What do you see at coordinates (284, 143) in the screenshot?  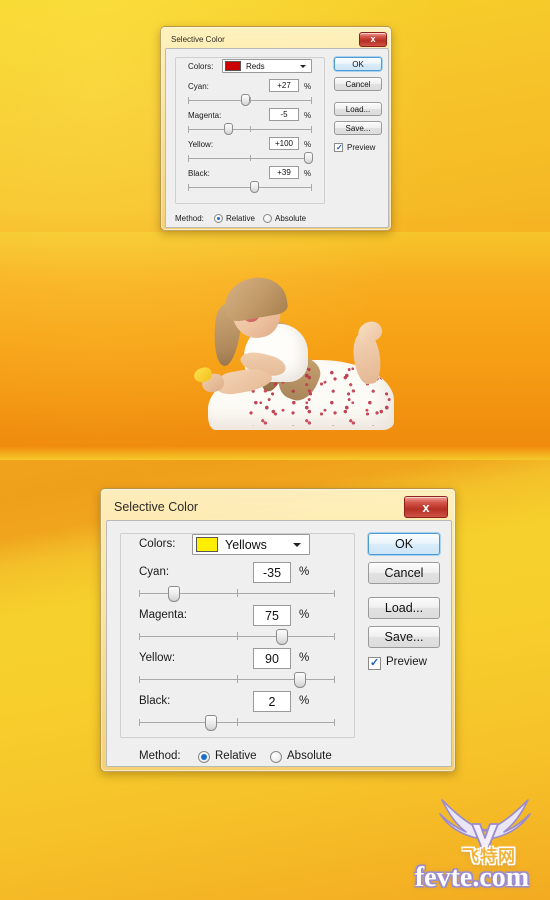 I see `yellow-input: +100` at bounding box center [284, 143].